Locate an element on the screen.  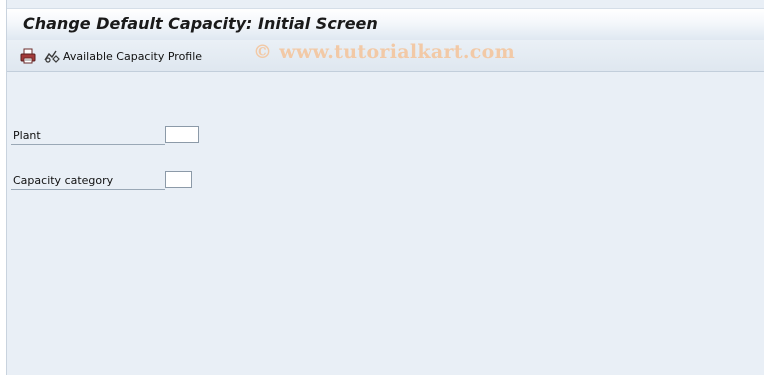
plant-label: Plant is located at coordinates (27, 135).